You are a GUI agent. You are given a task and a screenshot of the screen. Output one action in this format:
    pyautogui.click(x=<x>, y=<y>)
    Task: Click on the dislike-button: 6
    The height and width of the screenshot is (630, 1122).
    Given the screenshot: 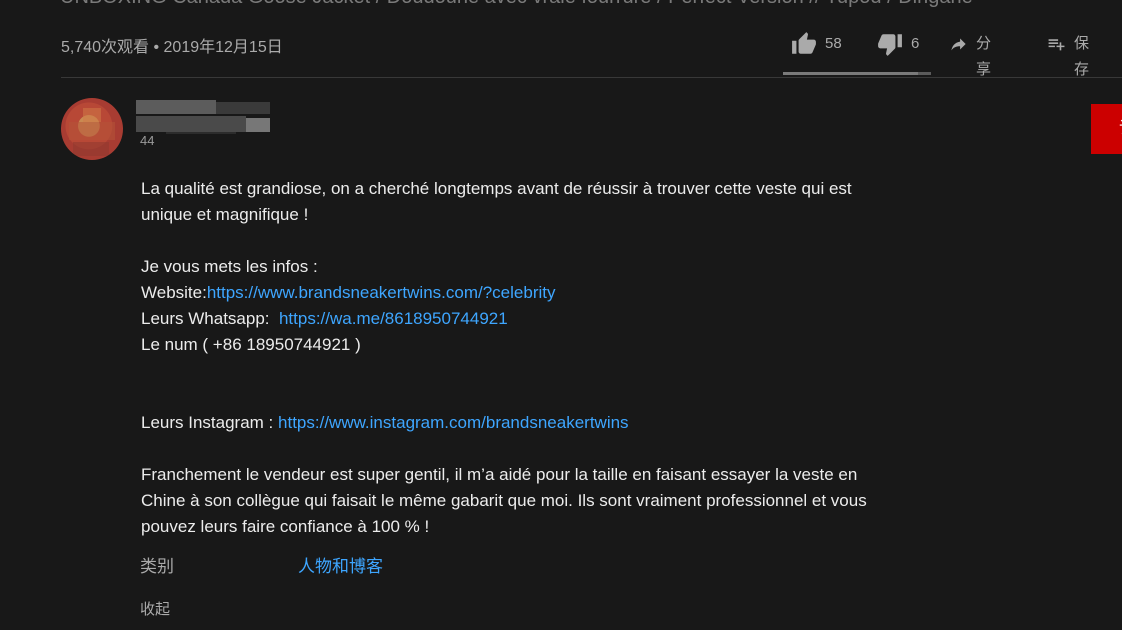 What is the action you would take?
    pyautogui.click(x=898, y=53)
    